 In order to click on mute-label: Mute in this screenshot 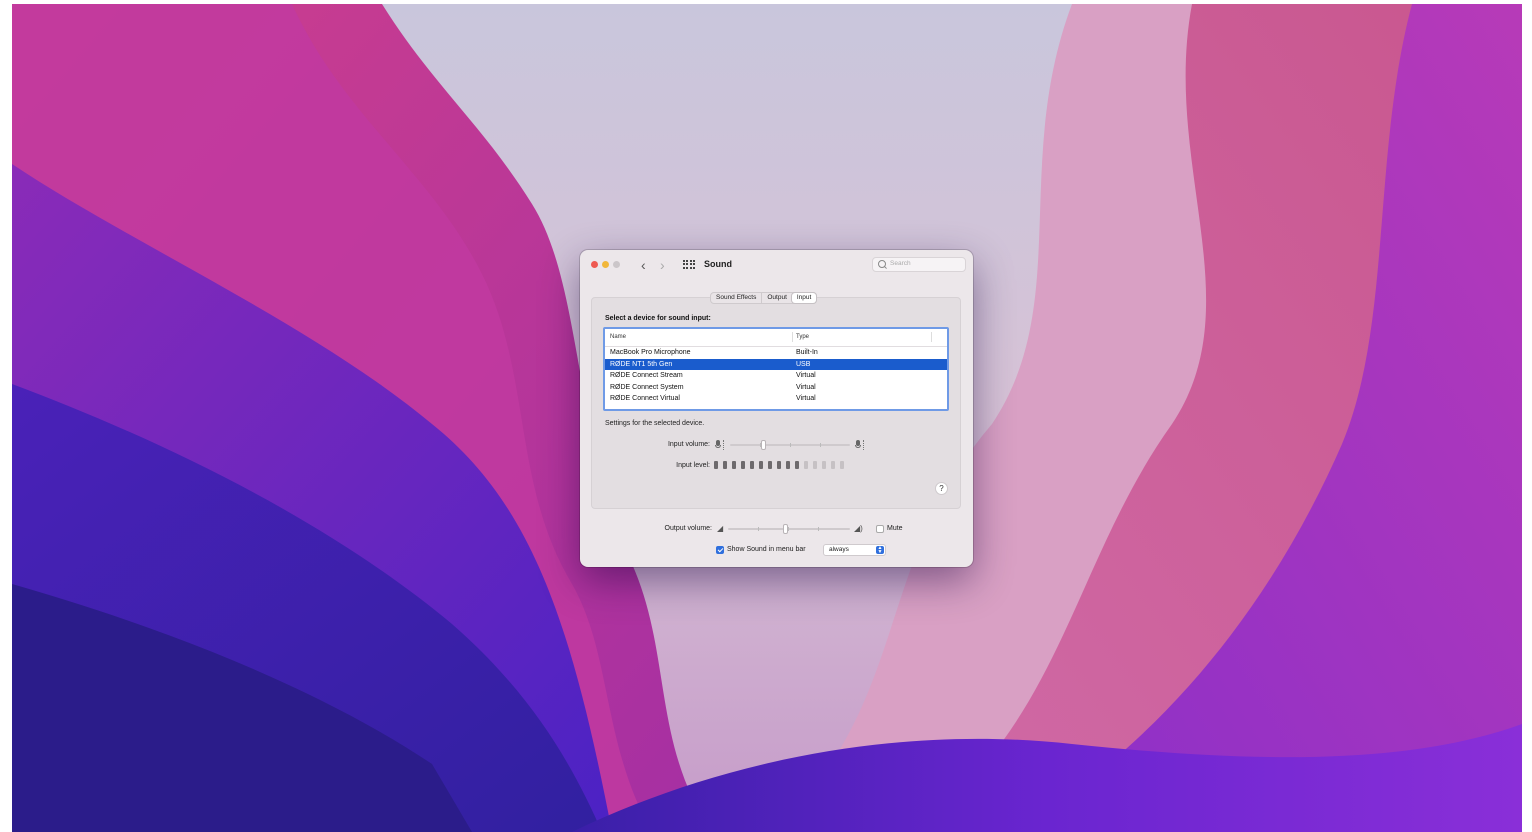, I will do `click(895, 528)`.